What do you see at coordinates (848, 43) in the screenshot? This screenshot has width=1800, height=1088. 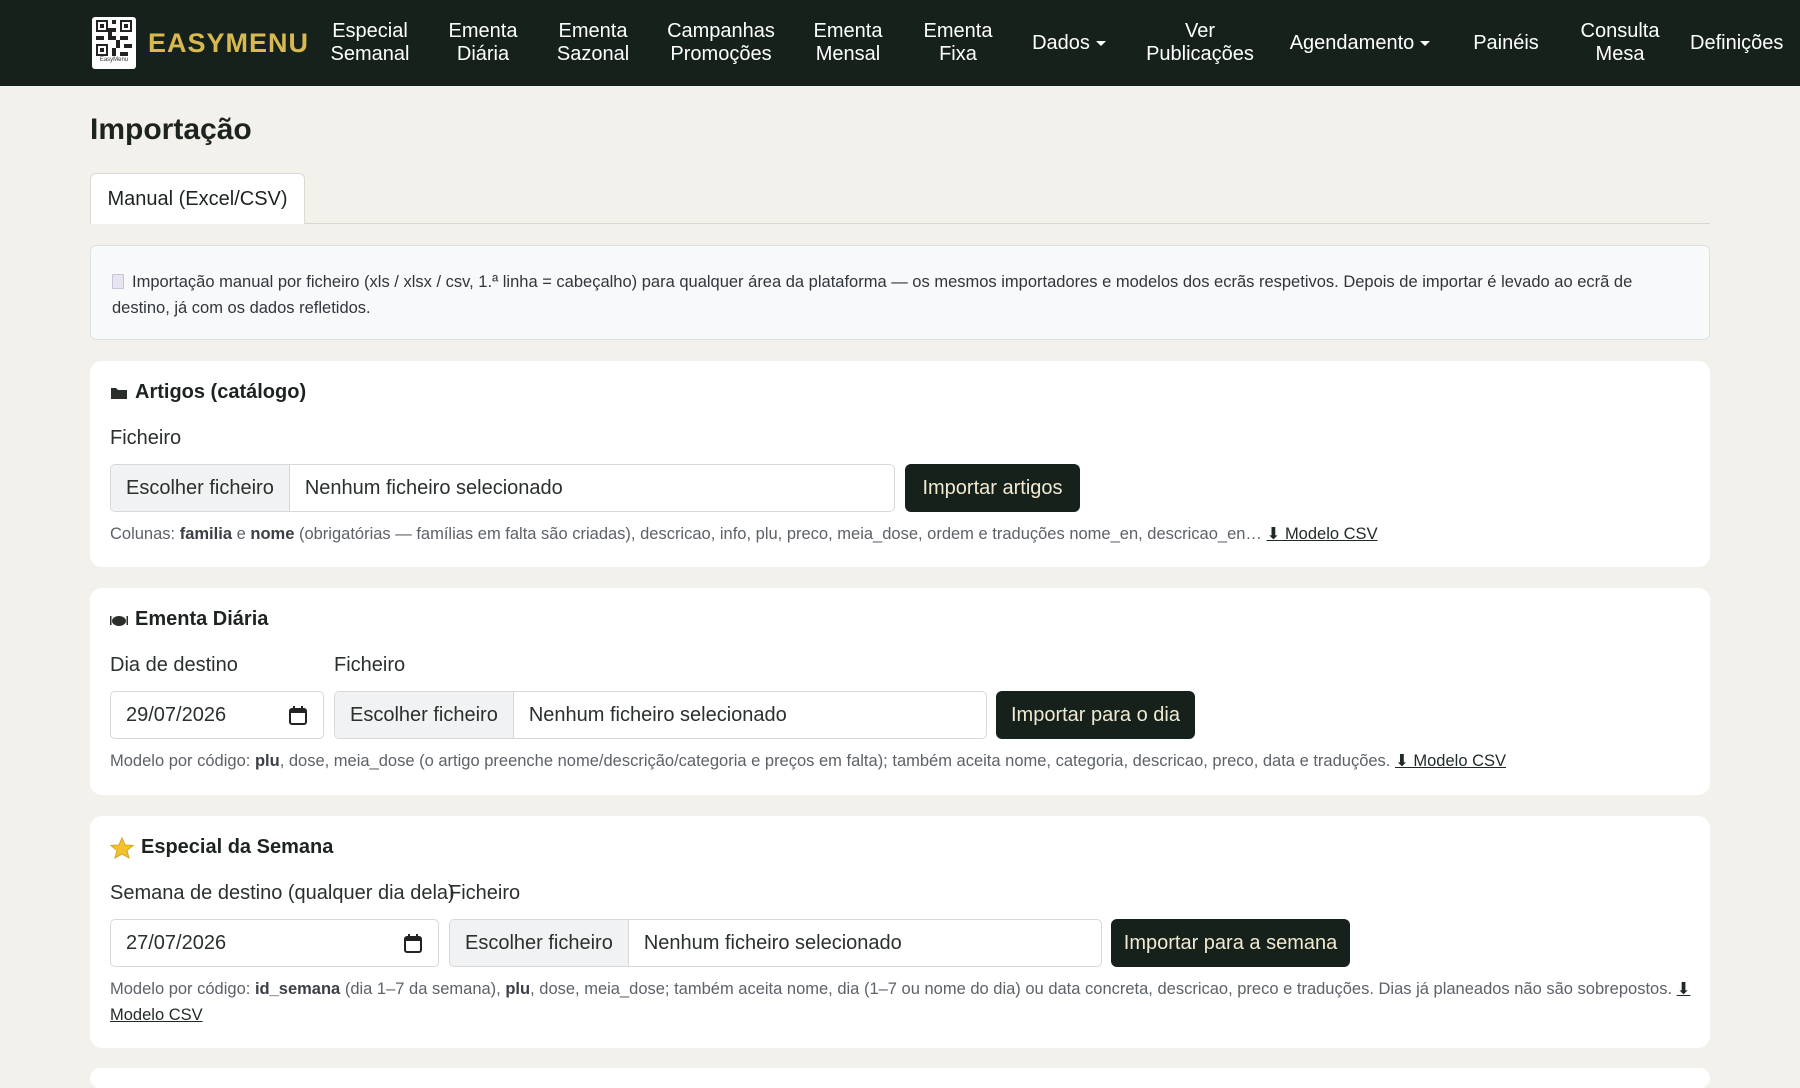 I see `nav-ementa-mensal: Ementa Mensal` at bounding box center [848, 43].